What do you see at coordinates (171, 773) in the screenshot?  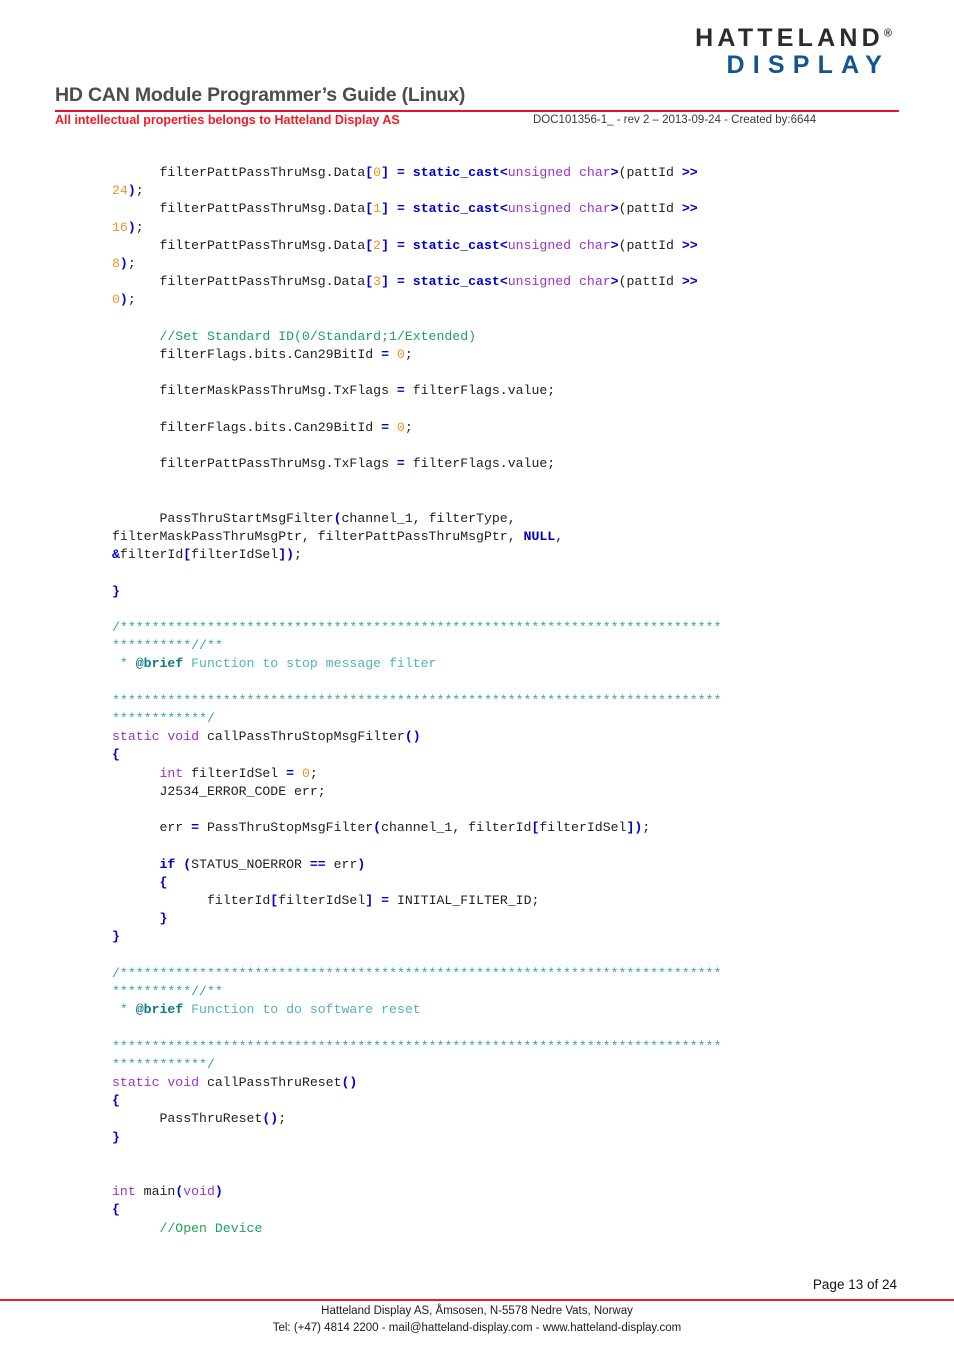 I see `code-token: int` at bounding box center [171, 773].